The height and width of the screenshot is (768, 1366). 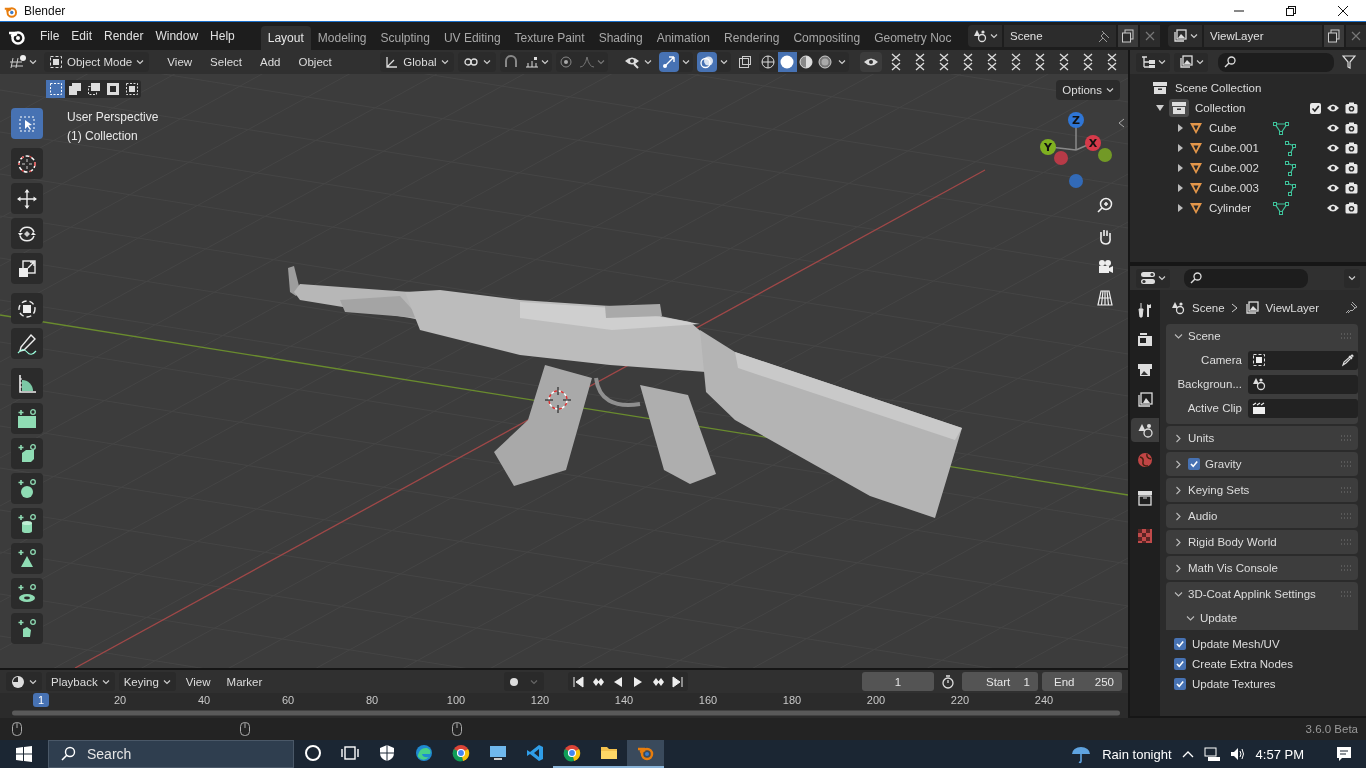 What do you see at coordinates (1044, 700) in the screenshot?
I see `frame-tick-label: 240` at bounding box center [1044, 700].